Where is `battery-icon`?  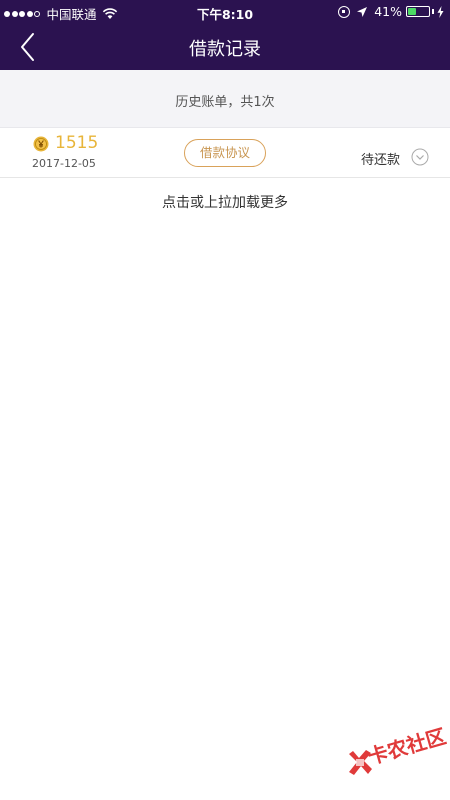
battery-icon is located at coordinates (418, 11).